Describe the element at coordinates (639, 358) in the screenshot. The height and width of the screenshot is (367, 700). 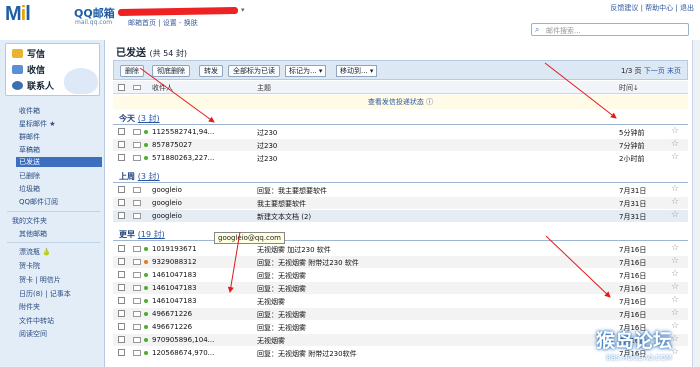
I see `watermark-url: BBS.HOUDAO.COM` at that location.